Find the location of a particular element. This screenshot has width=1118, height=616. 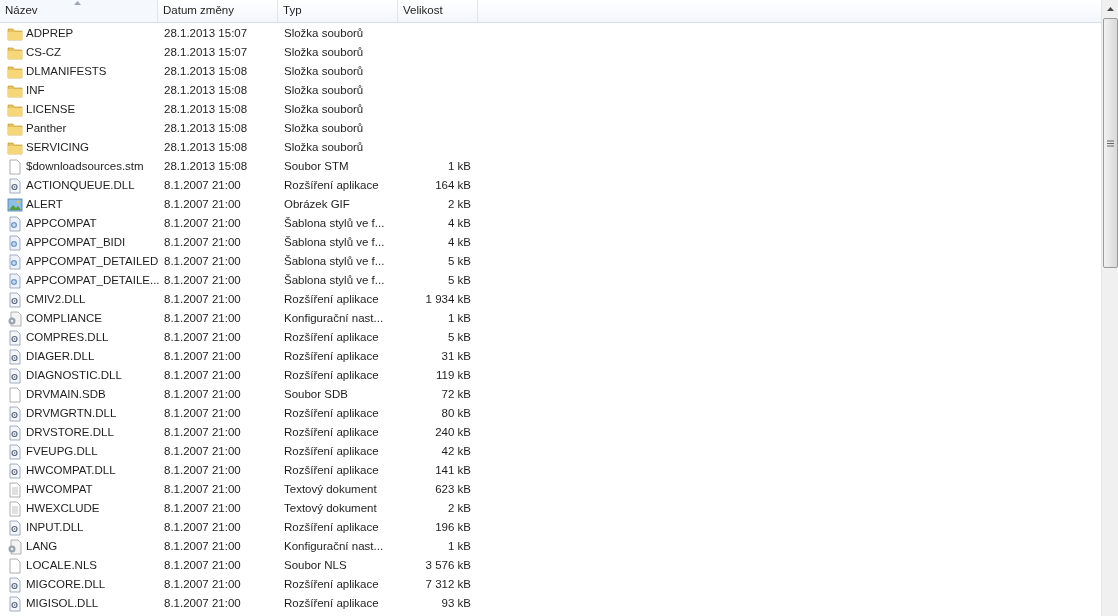

file-size: 42 kB is located at coordinates (456, 450).